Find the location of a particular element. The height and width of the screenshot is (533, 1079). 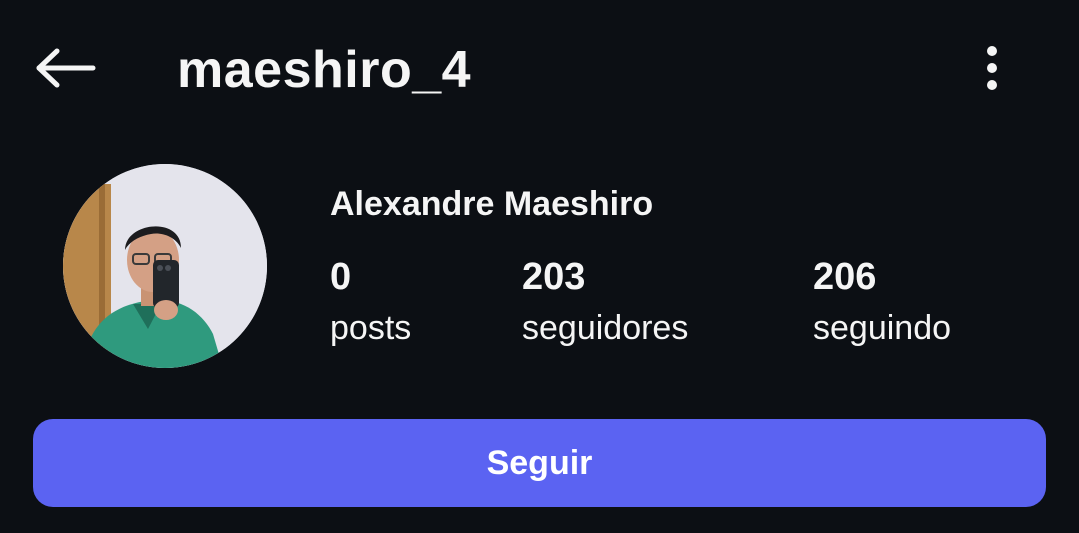

stat-following-label: seguindo is located at coordinates (882, 328).